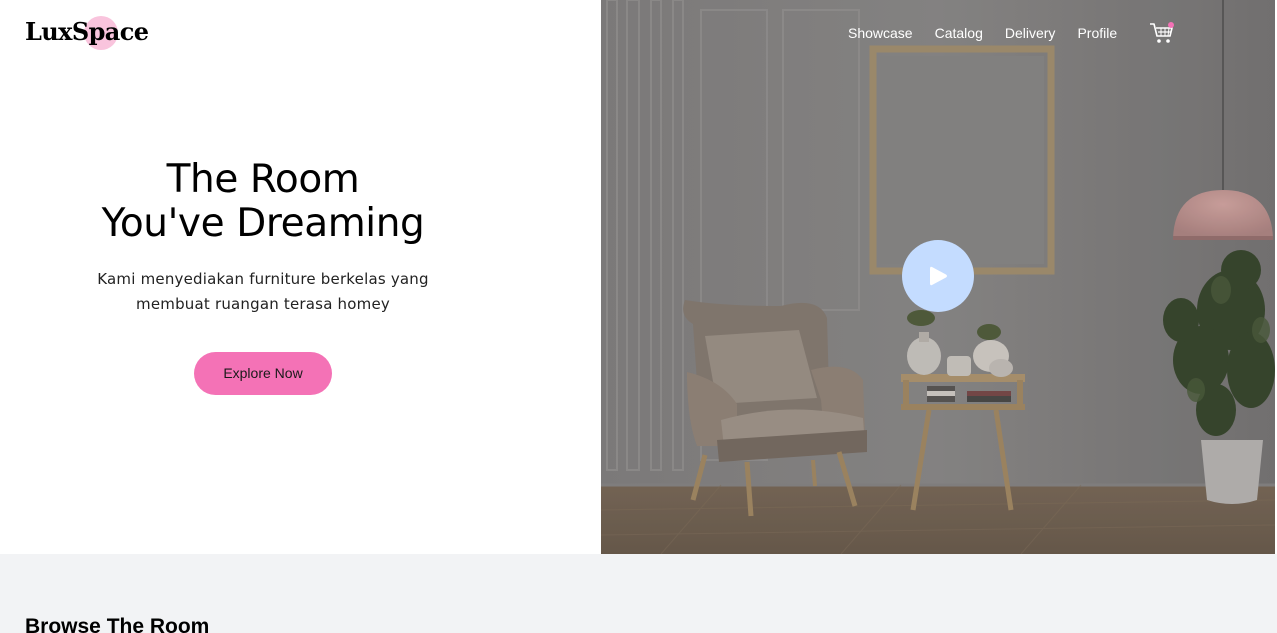 The width and height of the screenshot is (1277, 633). What do you see at coordinates (1030, 33) in the screenshot?
I see `nav-item-delivery: Delivery` at bounding box center [1030, 33].